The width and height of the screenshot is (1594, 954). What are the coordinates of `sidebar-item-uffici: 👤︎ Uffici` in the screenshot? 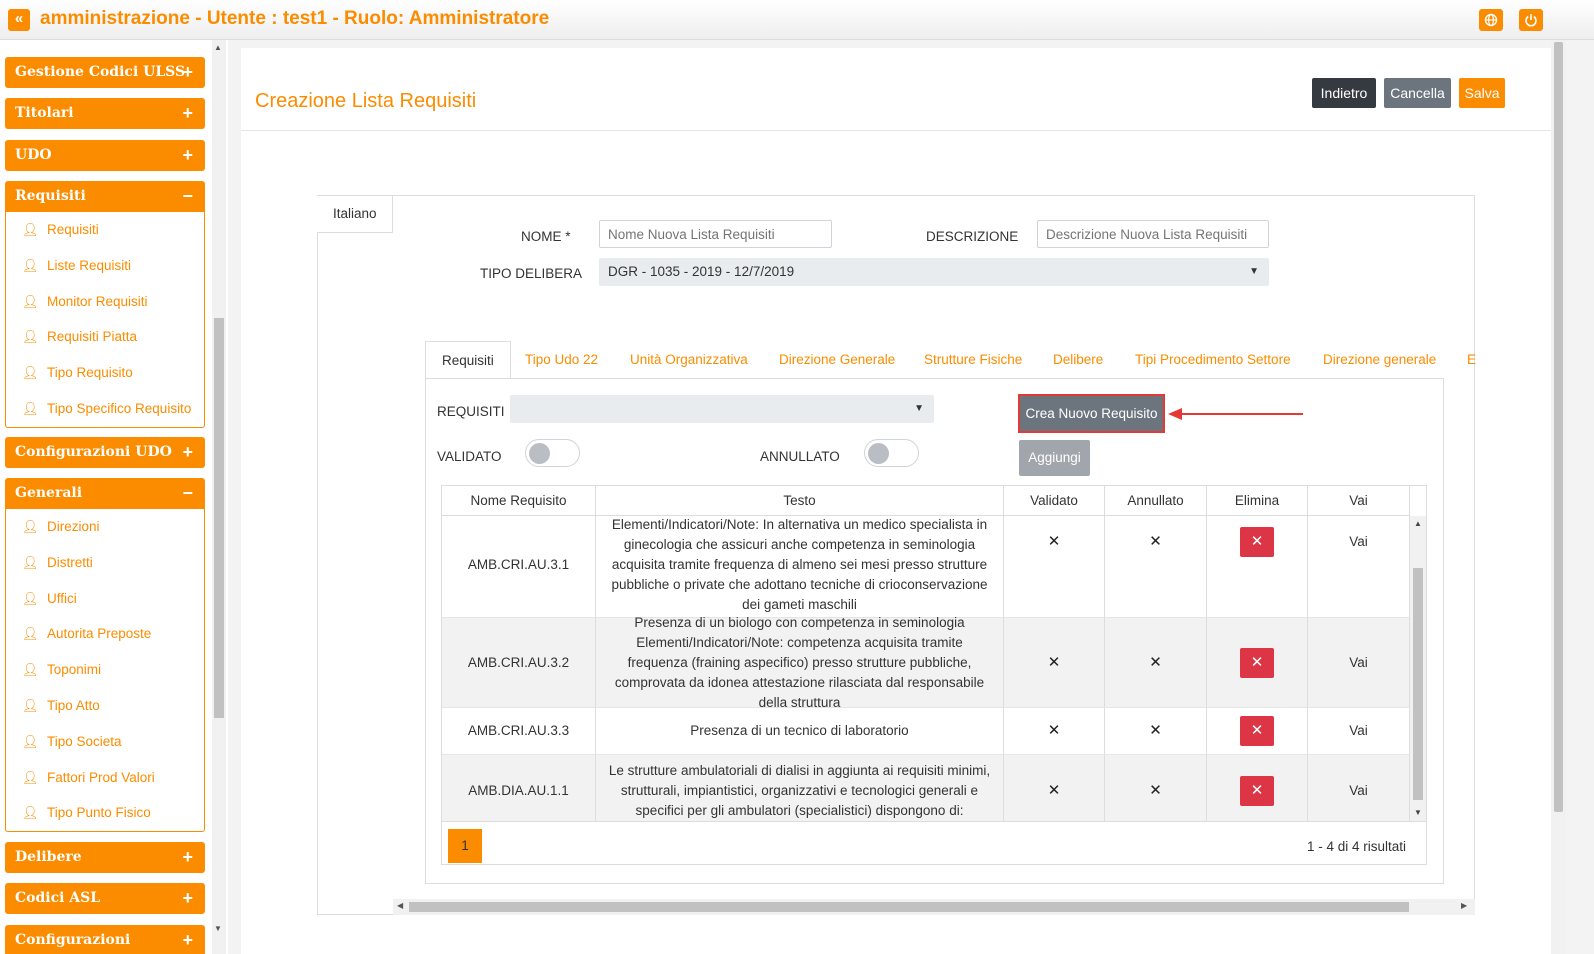 It's located at (105, 599).